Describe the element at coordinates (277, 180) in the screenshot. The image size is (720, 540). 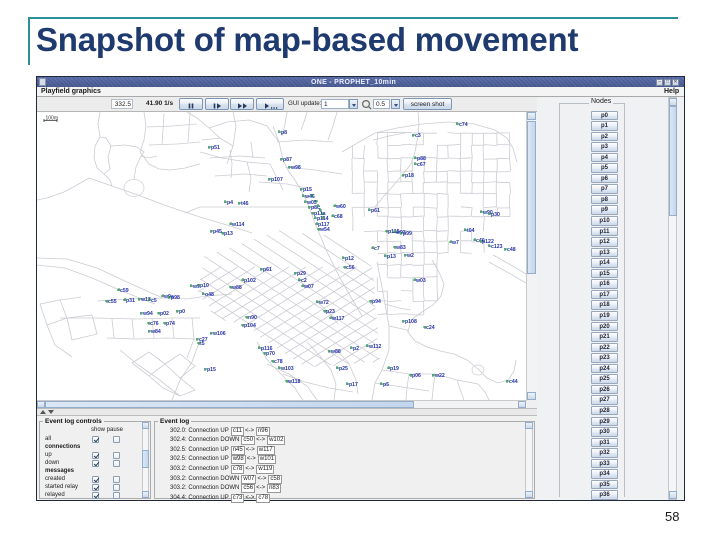
I see `svg-text: p107` at that location.